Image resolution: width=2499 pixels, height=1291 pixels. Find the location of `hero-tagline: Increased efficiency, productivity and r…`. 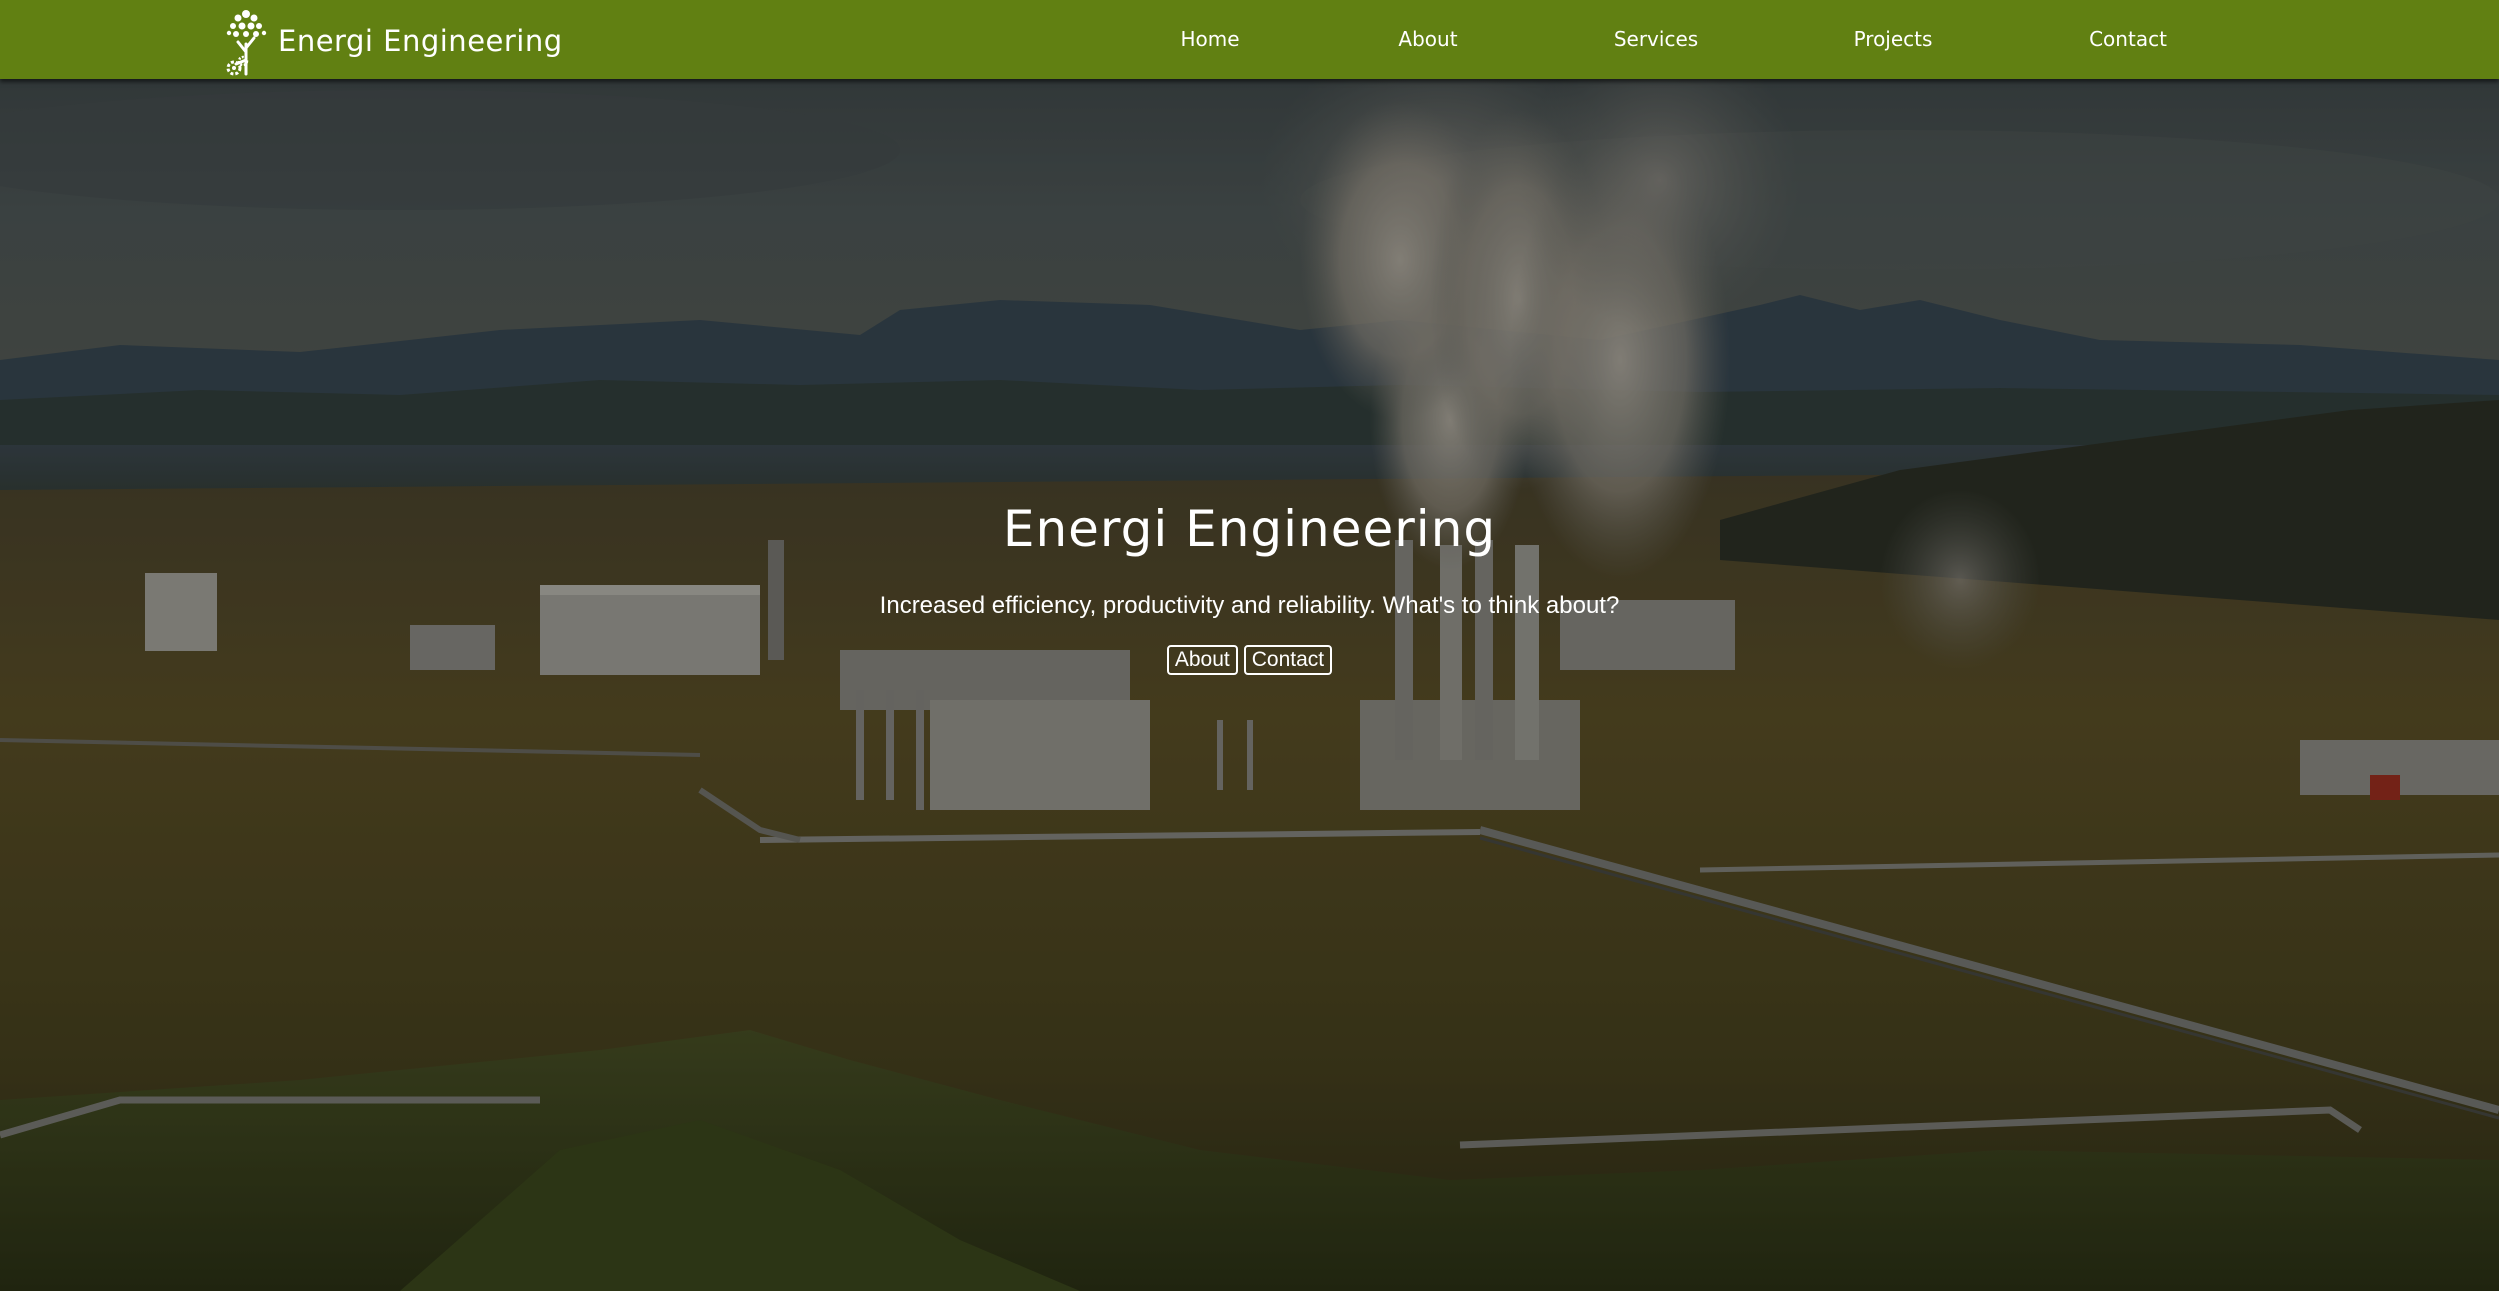

hero-tagline: Increased efficiency, productivity and r… is located at coordinates (1249, 605).